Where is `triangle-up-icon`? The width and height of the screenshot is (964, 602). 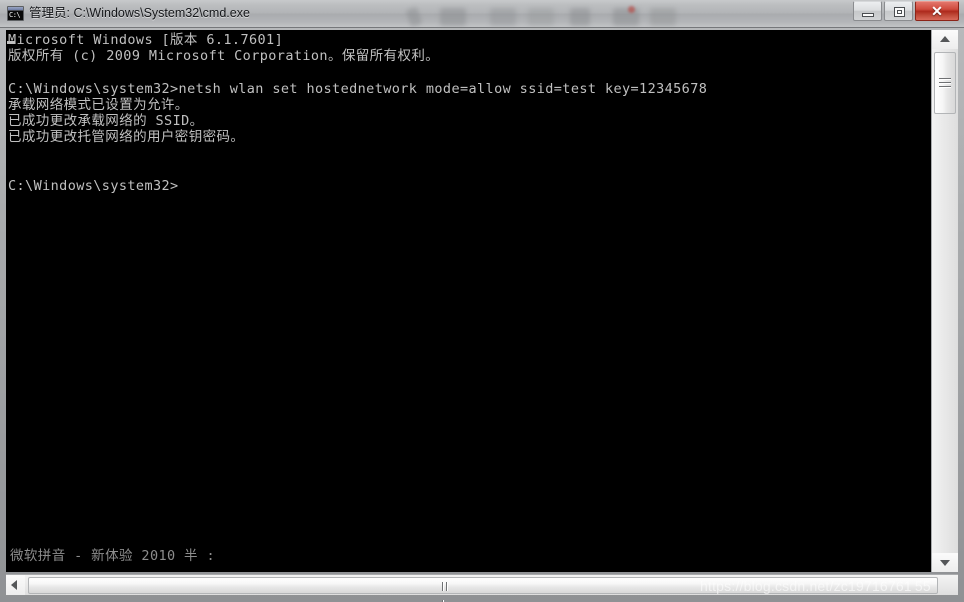
triangle-up-icon is located at coordinates (945, 39).